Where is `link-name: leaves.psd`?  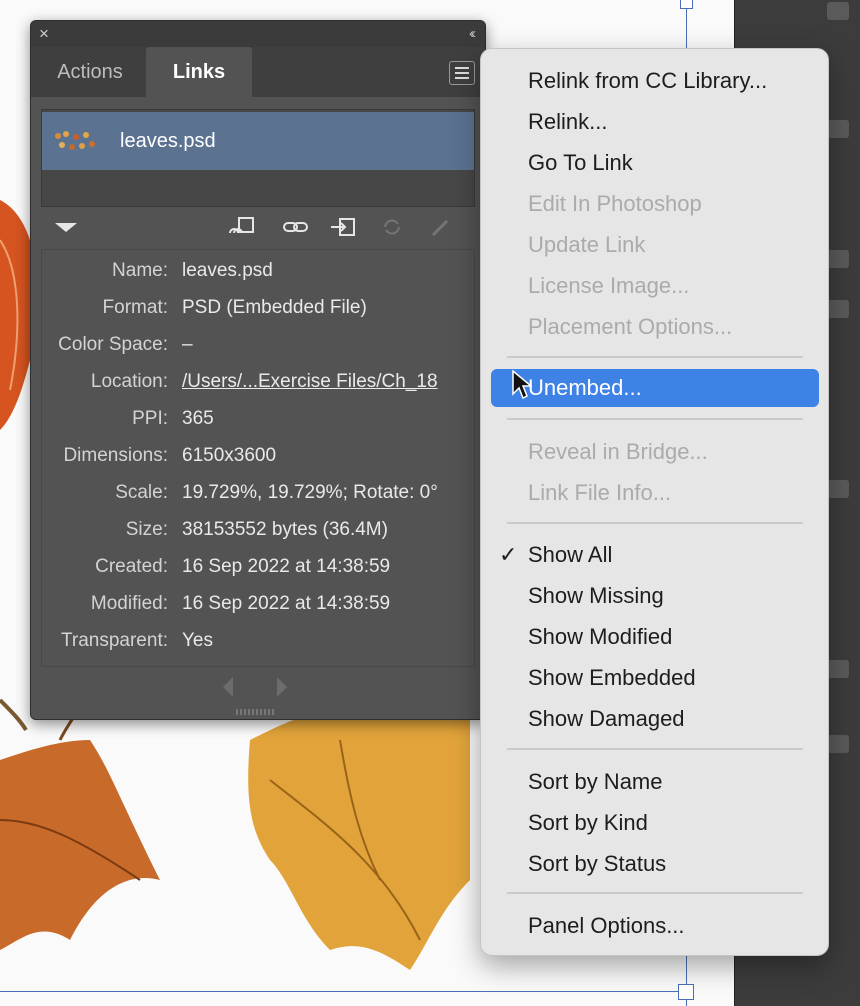
link-name: leaves.psd is located at coordinates (168, 141).